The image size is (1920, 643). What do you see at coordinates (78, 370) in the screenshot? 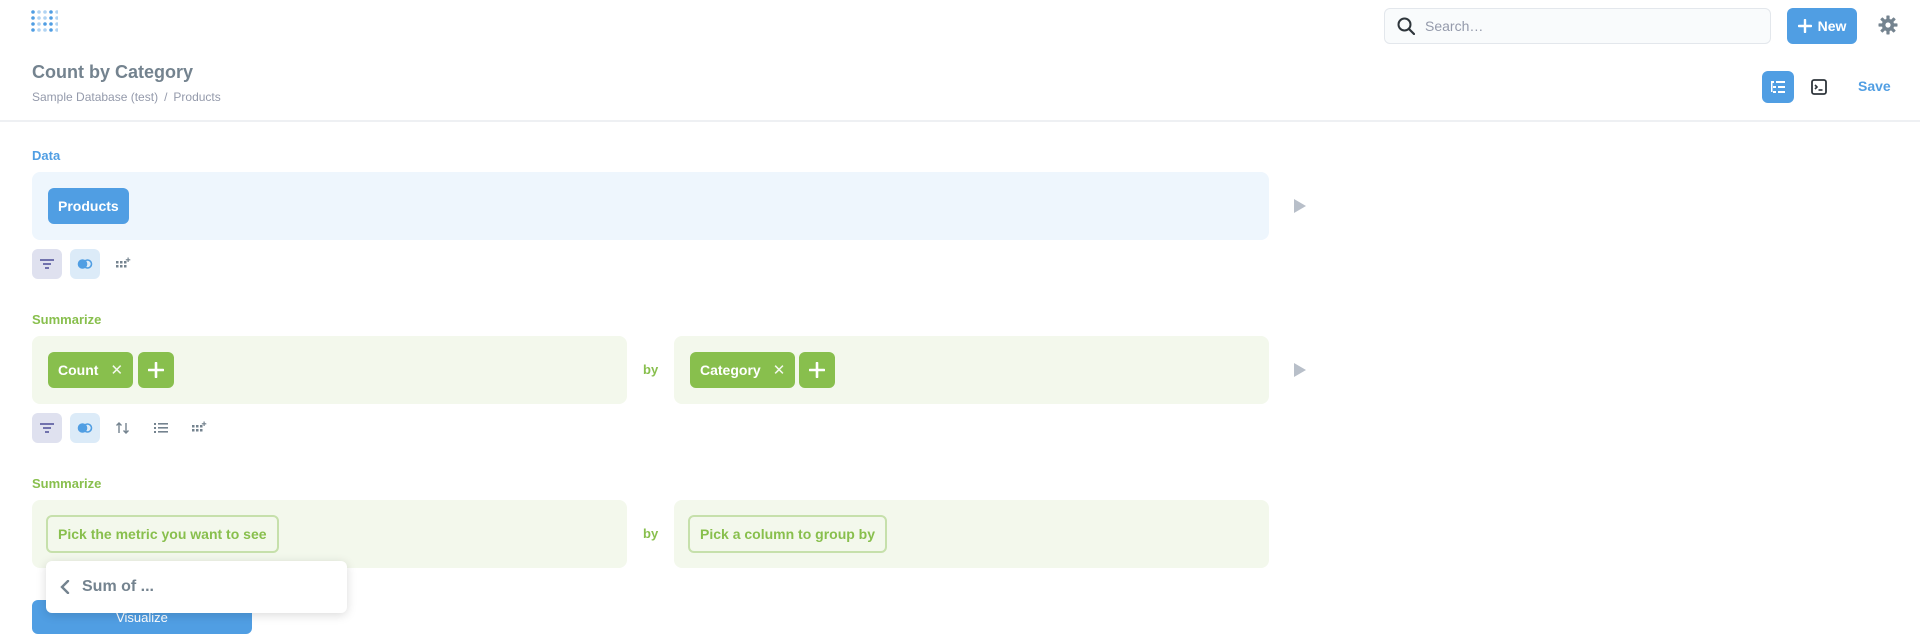
I see `metric-pill-label: Count` at bounding box center [78, 370].